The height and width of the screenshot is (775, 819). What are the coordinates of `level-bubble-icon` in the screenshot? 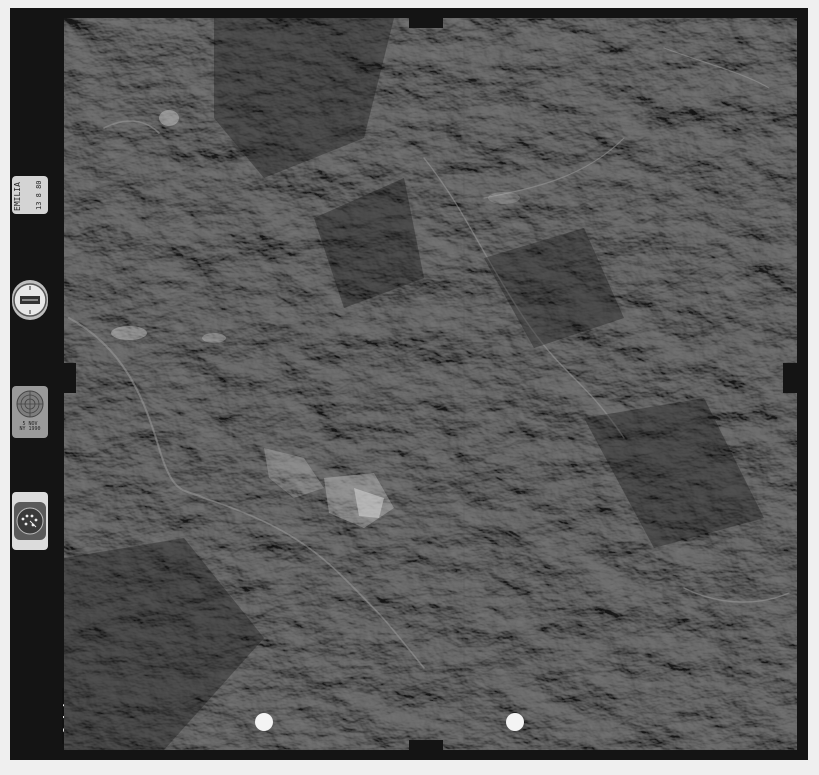 It's located at (30, 404).